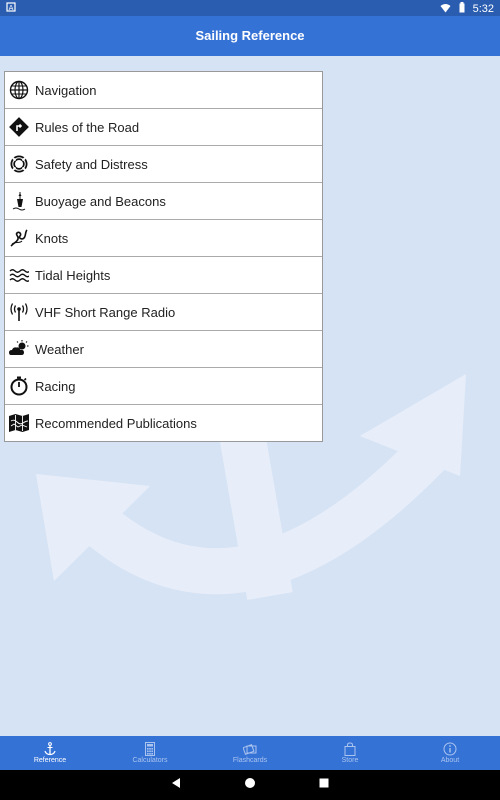  Describe the element at coordinates (105, 312) in the screenshot. I see `menu-item-label: VHF Short Range Radio` at that location.